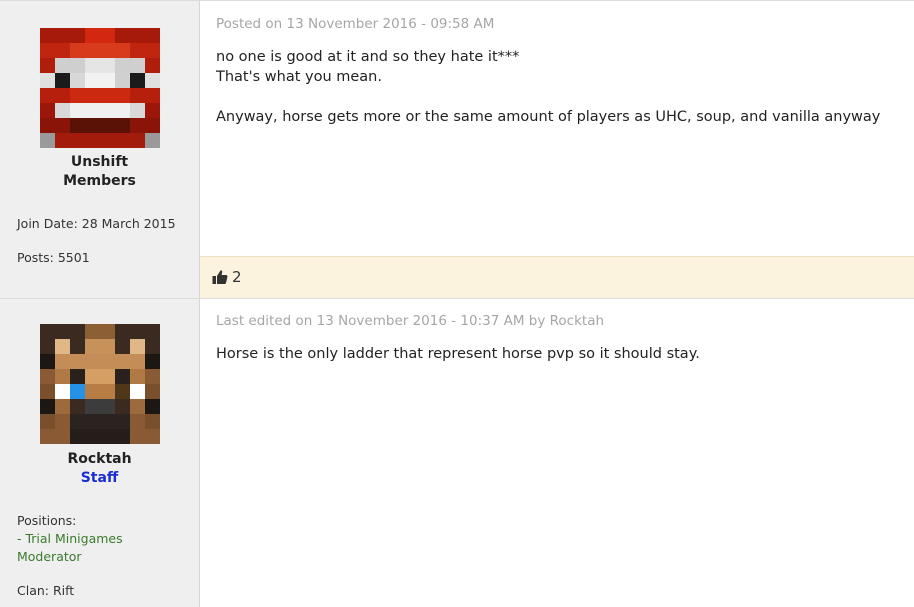  I want to click on author-role: Members, so click(99, 181).